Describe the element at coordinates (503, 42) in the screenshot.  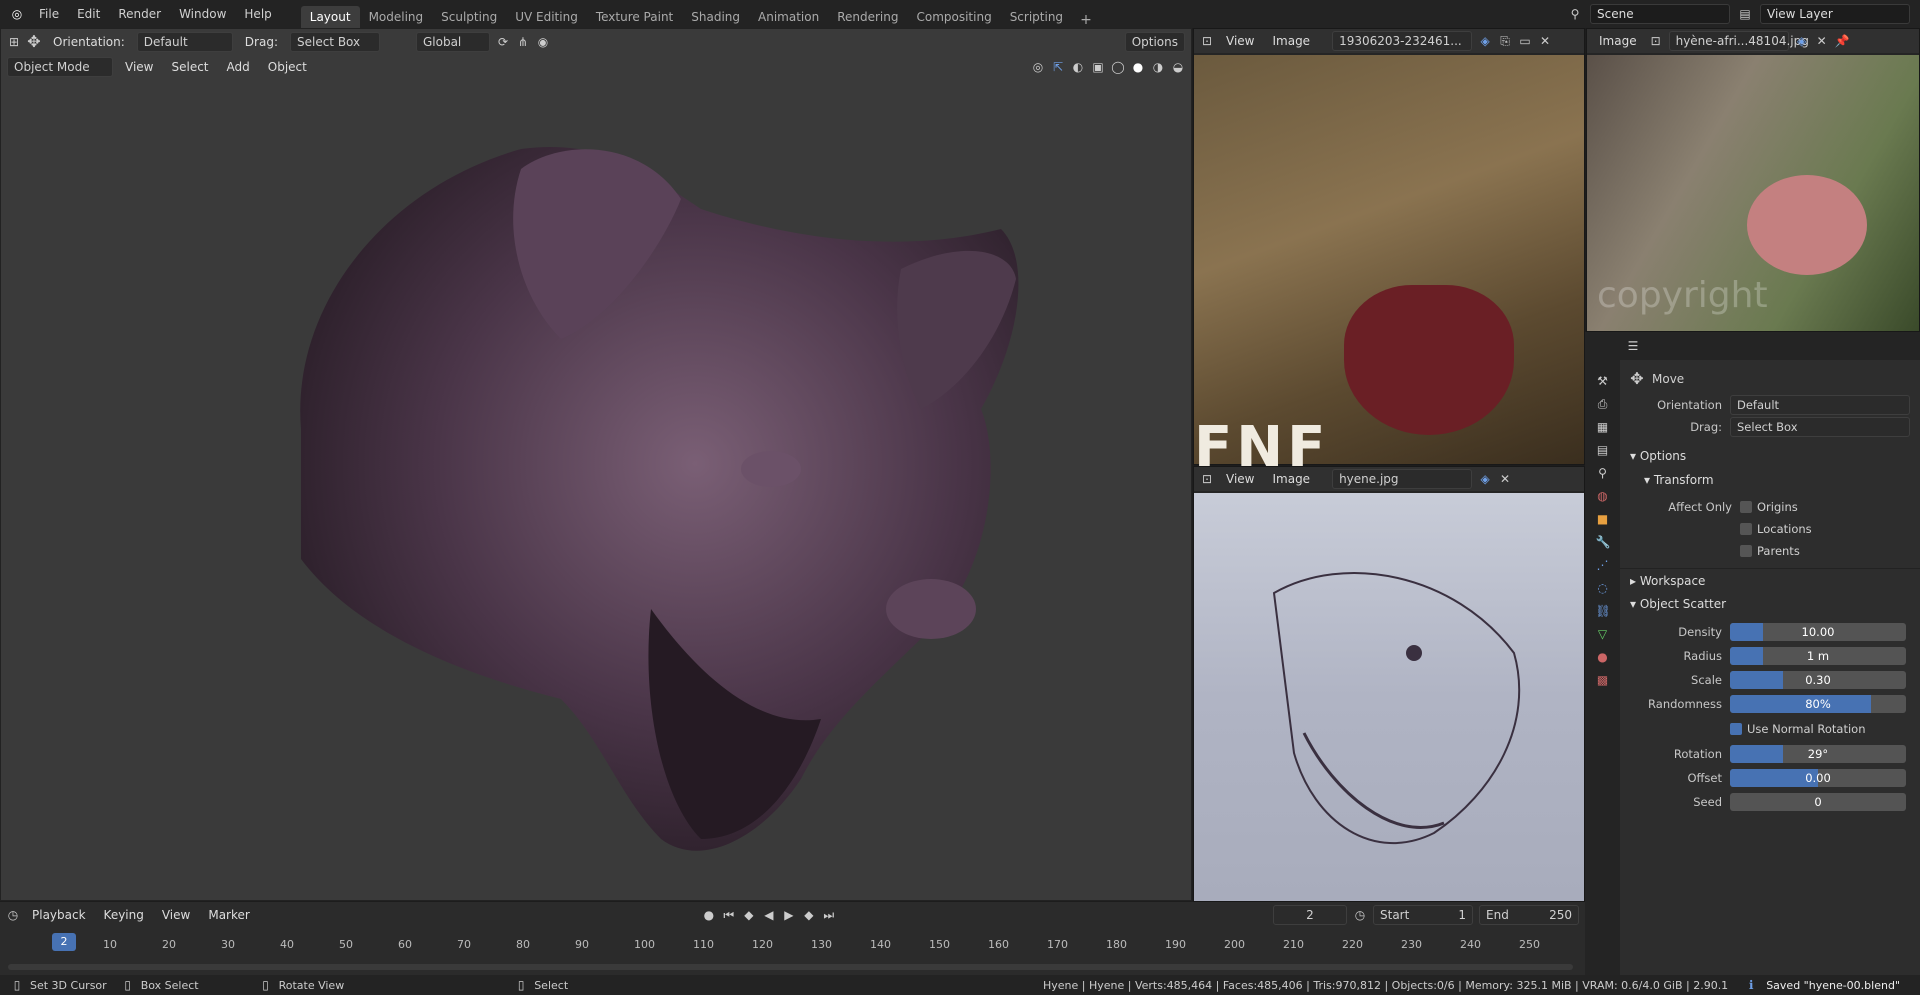
I see `pivot-icon: ⟳` at that location.